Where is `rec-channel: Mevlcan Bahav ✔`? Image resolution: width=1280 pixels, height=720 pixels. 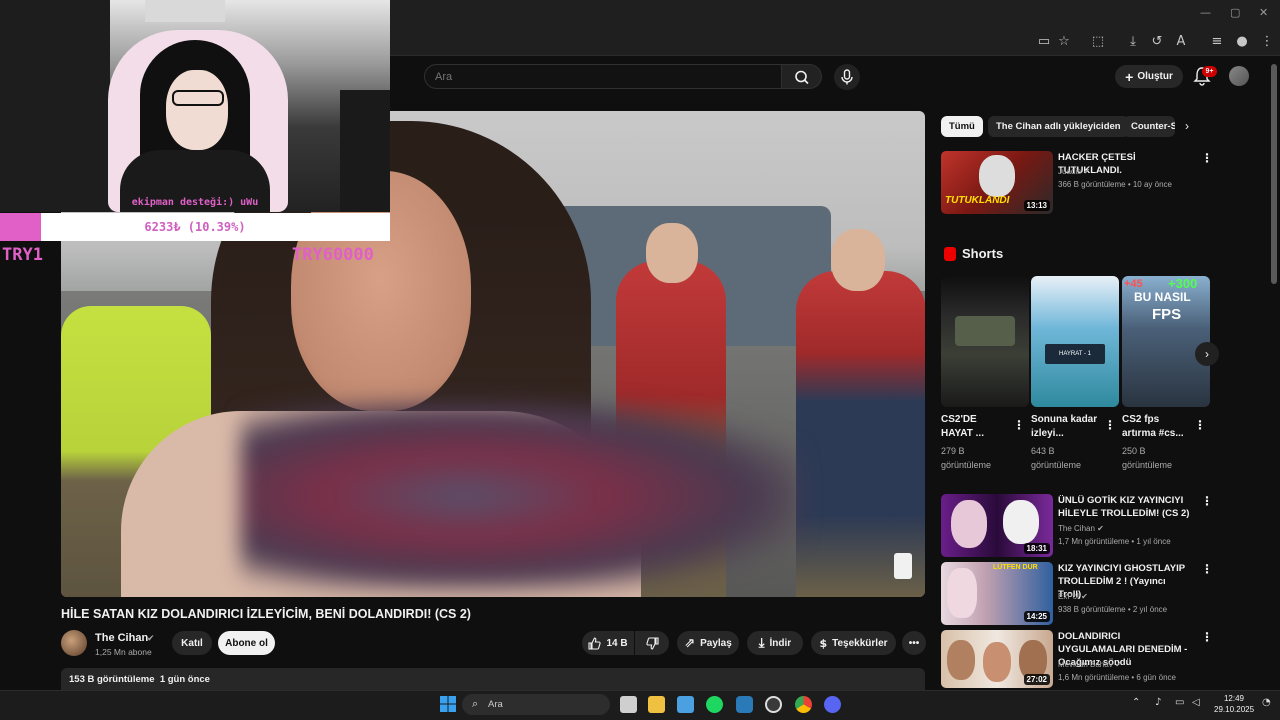 rec-channel: Mevlcan Bahav ✔ is located at coordinates (1090, 664).